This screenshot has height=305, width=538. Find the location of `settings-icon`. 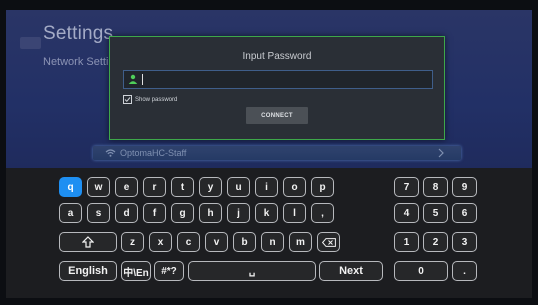

settings-icon is located at coordinates (30, 43).